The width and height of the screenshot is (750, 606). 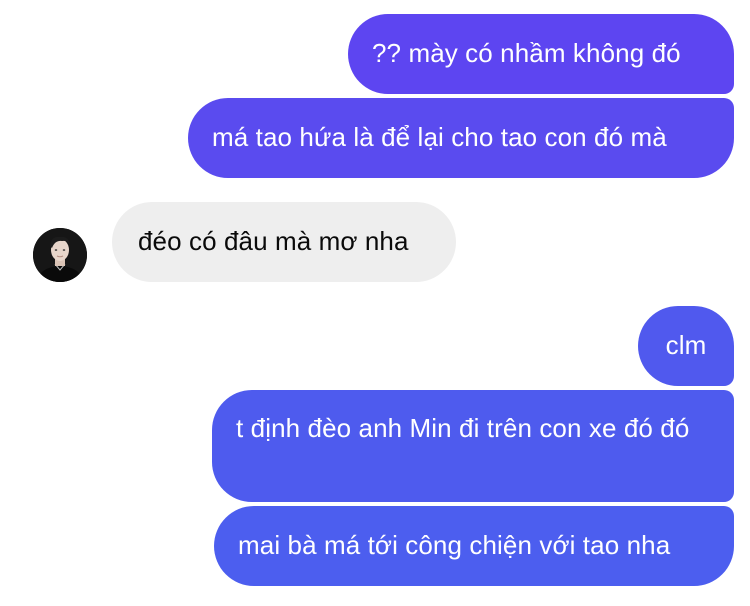 I want to click on outgoing-message-bubble: má tao hứa là để lại cho tao con đó mà, so click(x=461, y=138).